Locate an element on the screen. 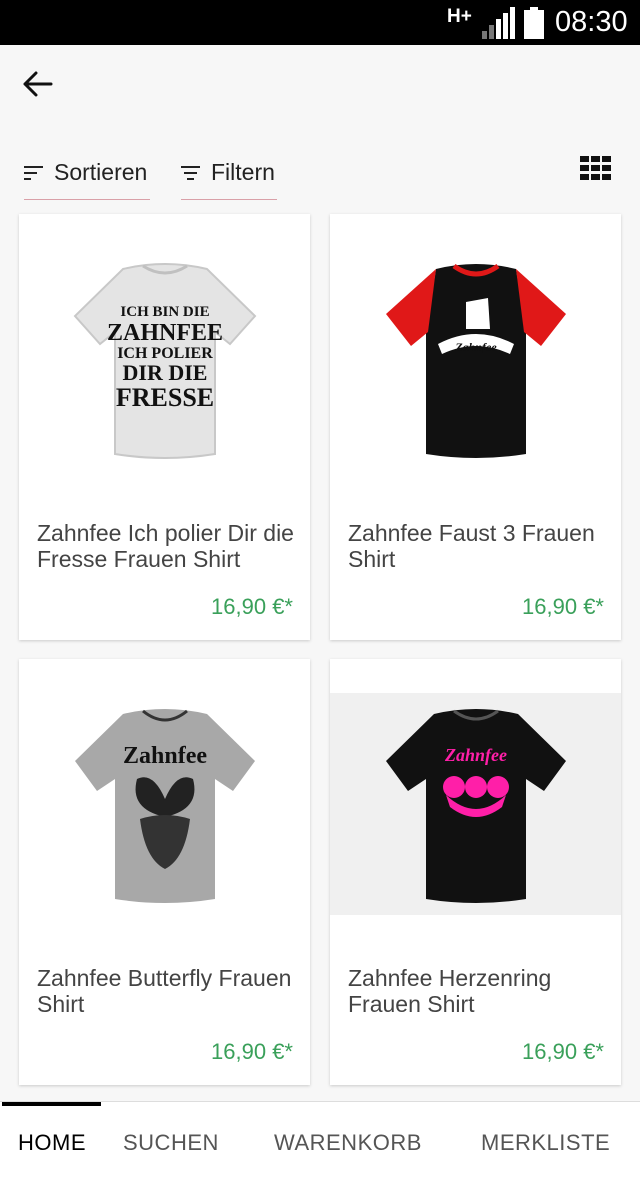 The image size is (640, 1181). filter-label: Filtern is located at coordinates (243, 172).